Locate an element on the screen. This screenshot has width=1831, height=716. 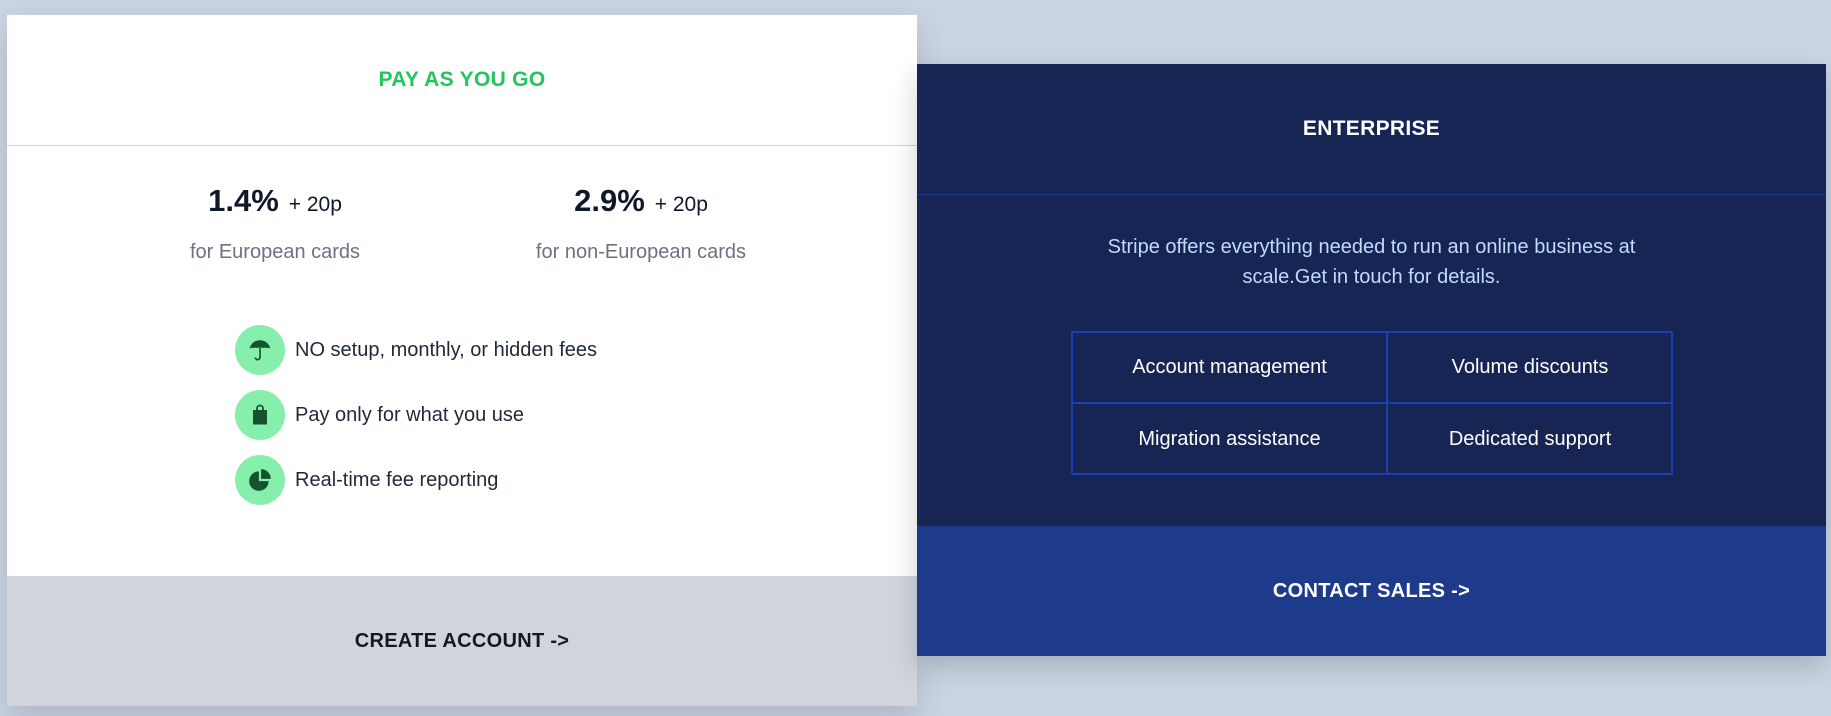
feature-item: NO setup, monthly, or hidden fees is located at coordinates (416, 350).